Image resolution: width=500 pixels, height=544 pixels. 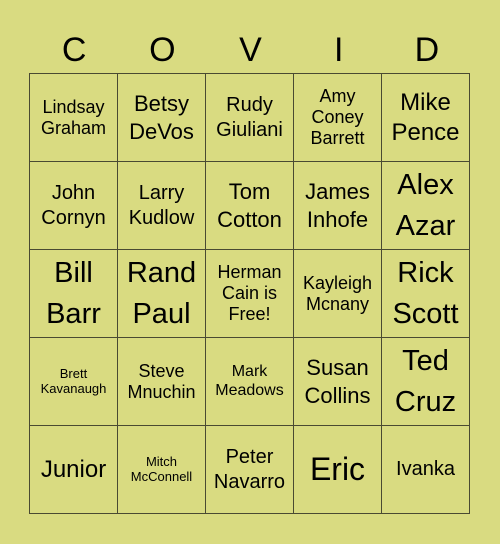 What do you see at coordinates (74, 50) in the screenshot?
I see `header-letter-c: C` at bounding box center [74, 50].